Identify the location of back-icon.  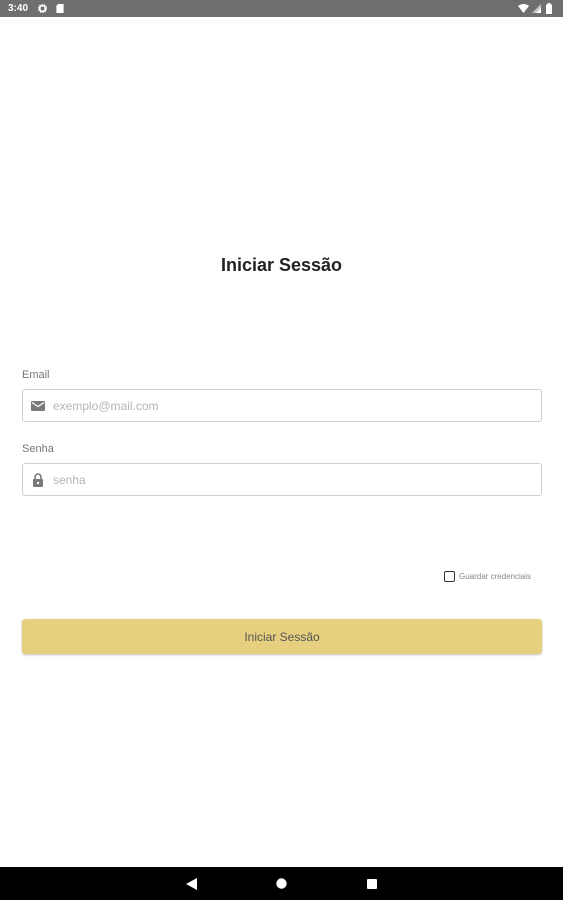
(191, 884).